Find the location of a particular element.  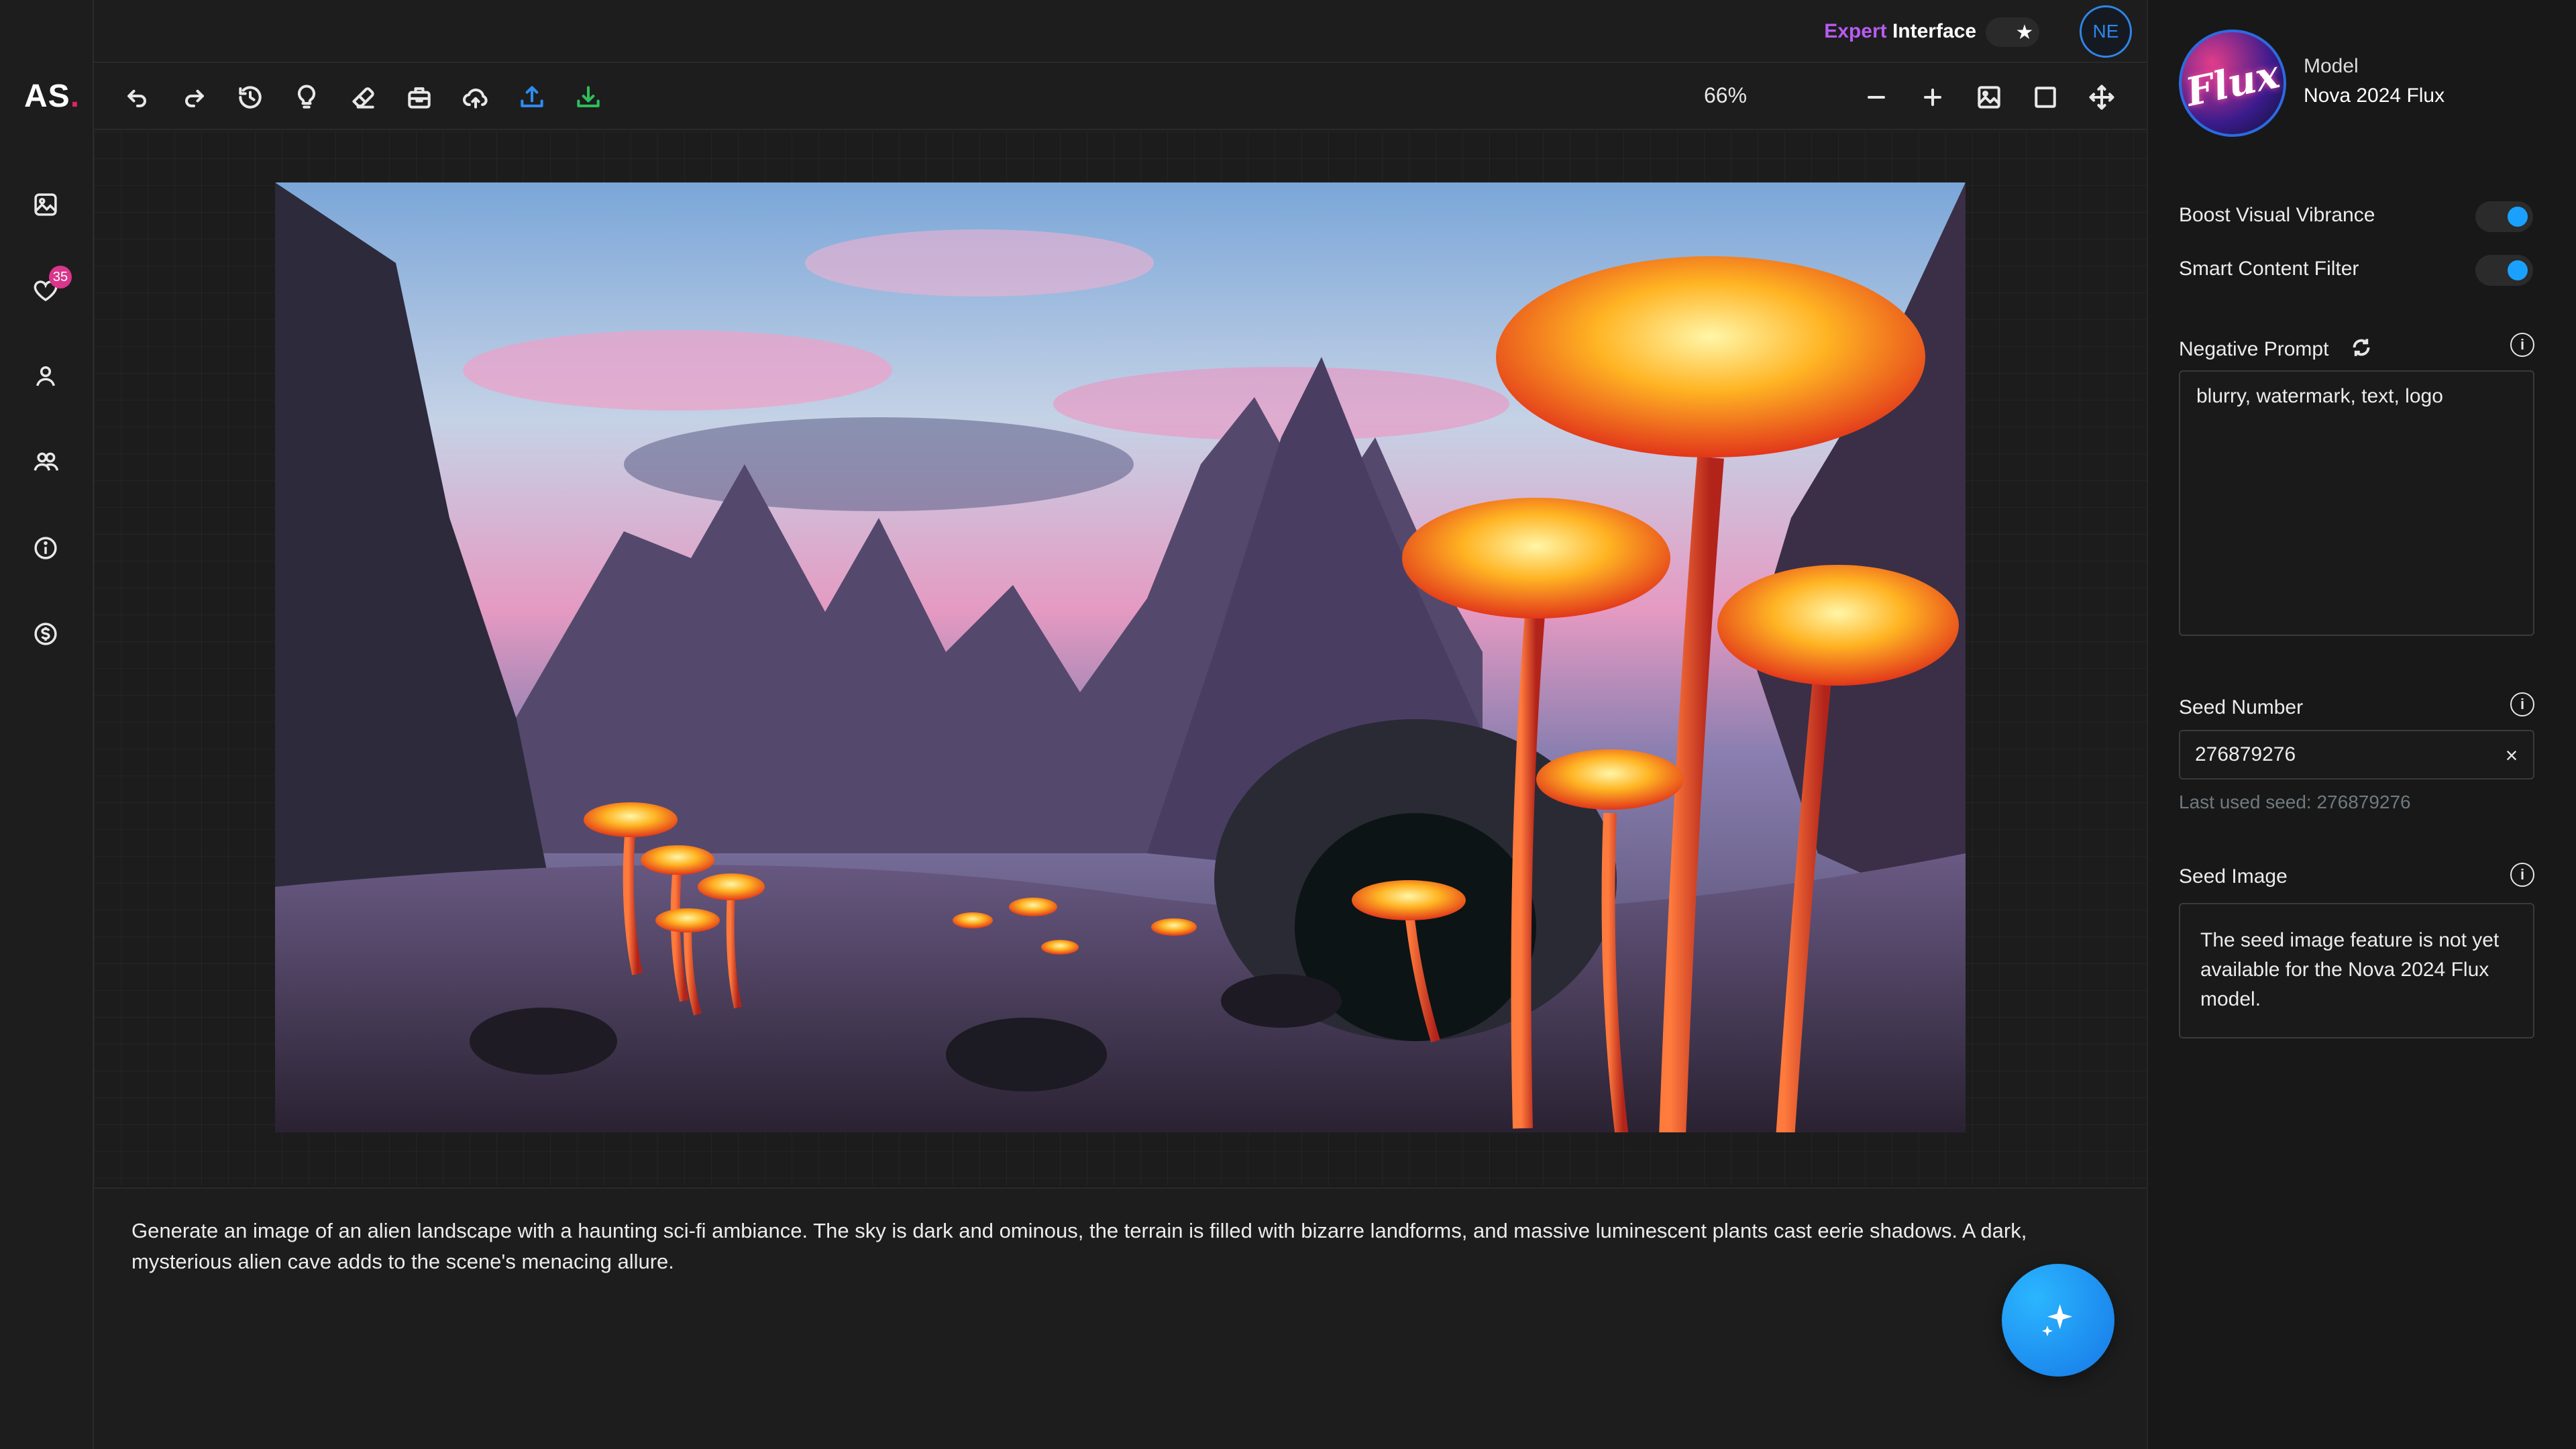

last-used-seed: Last used seed: 276879276 is located at coordinates (2295, 802).